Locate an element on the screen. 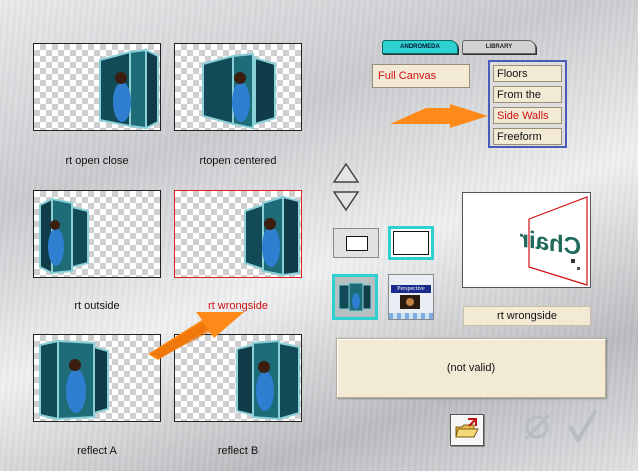  full-canvas-option: Full Canvas is located at coordinates (421, 76).